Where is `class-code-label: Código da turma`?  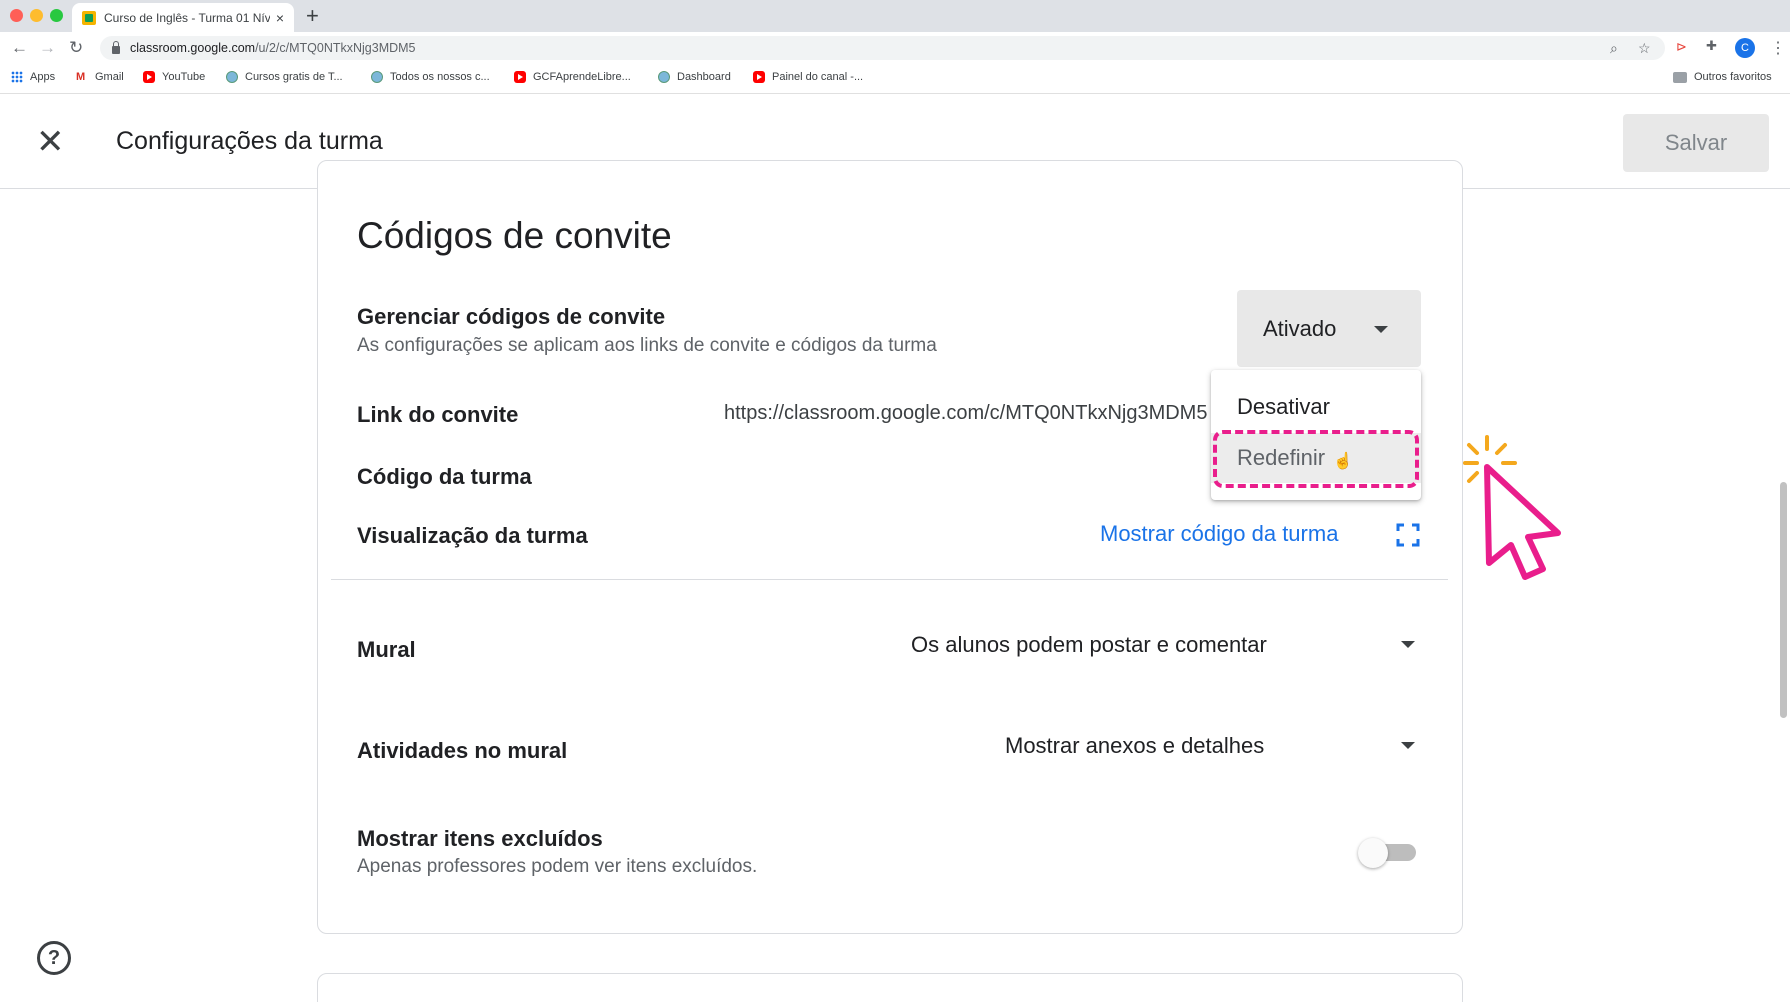 class-code-label: Código da turma is located at coordinates (444, 476).